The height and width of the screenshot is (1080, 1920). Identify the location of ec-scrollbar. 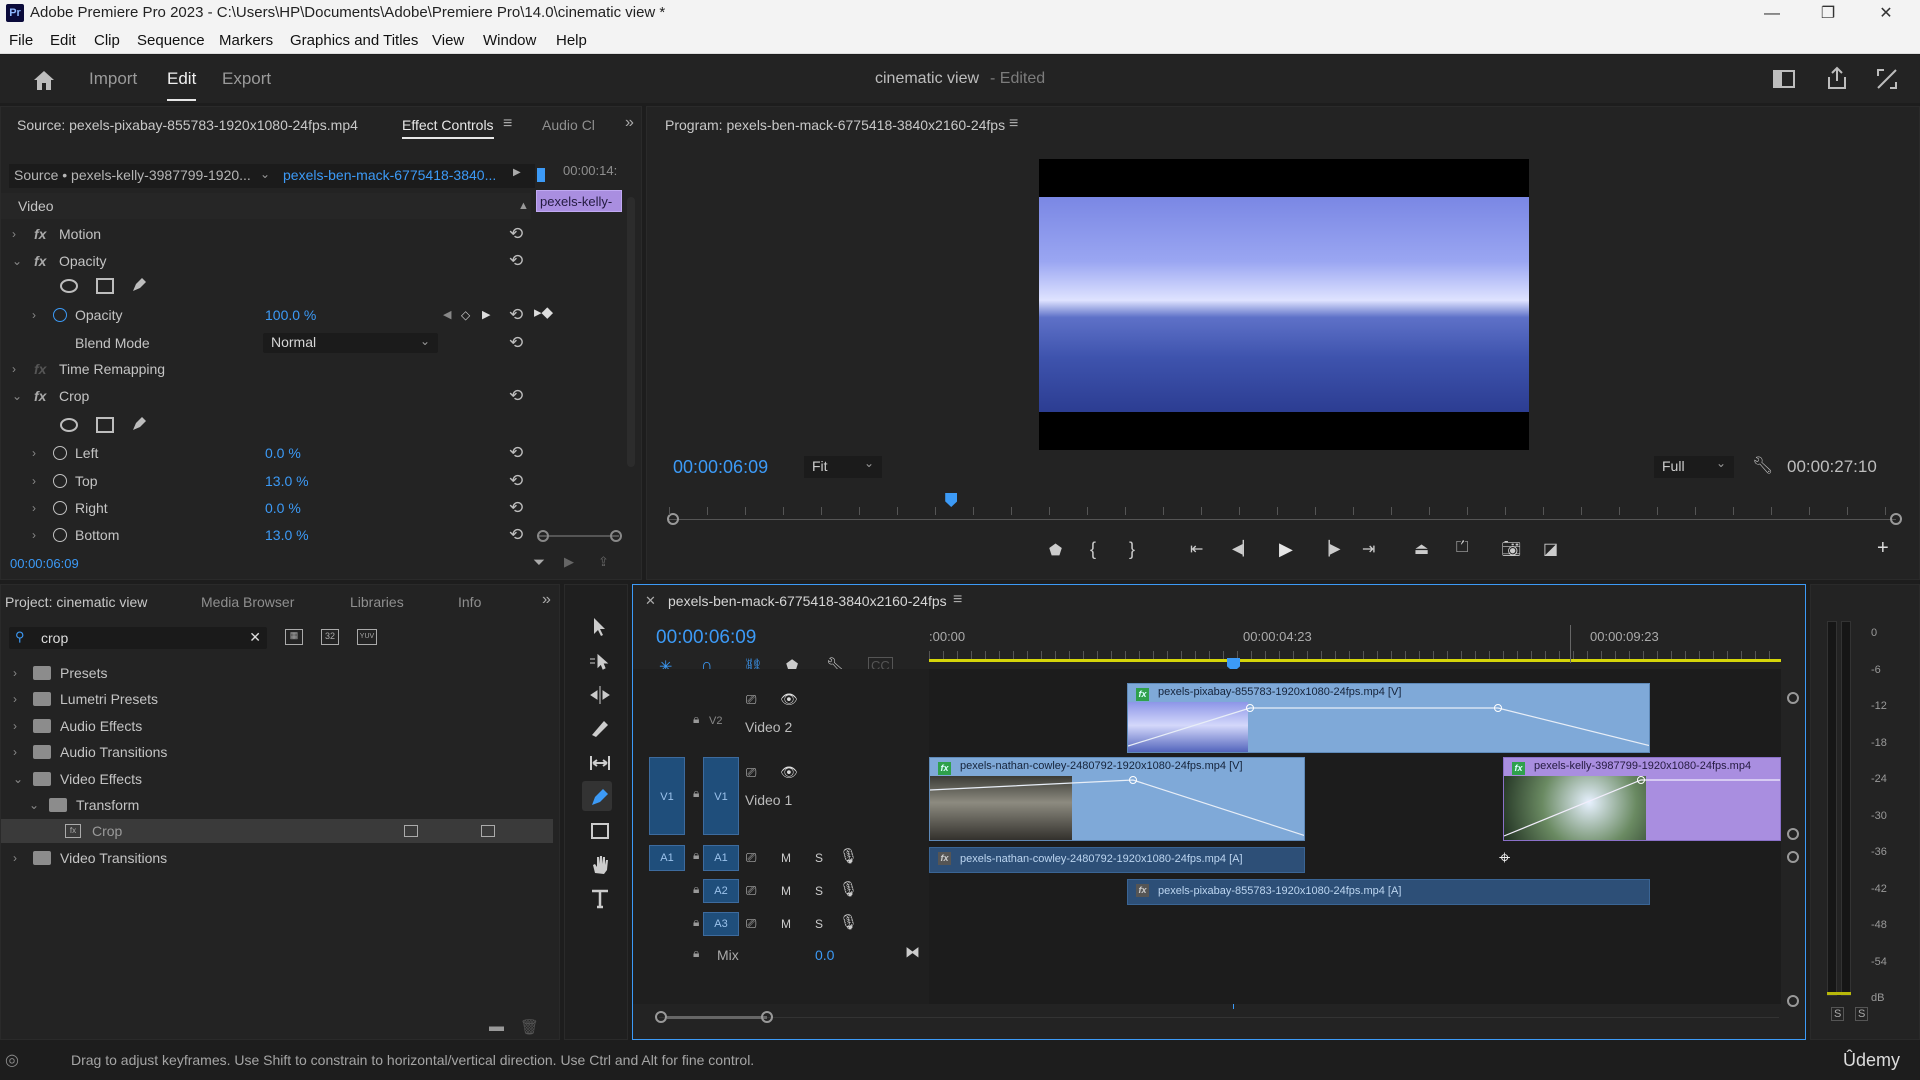
(631, 332).